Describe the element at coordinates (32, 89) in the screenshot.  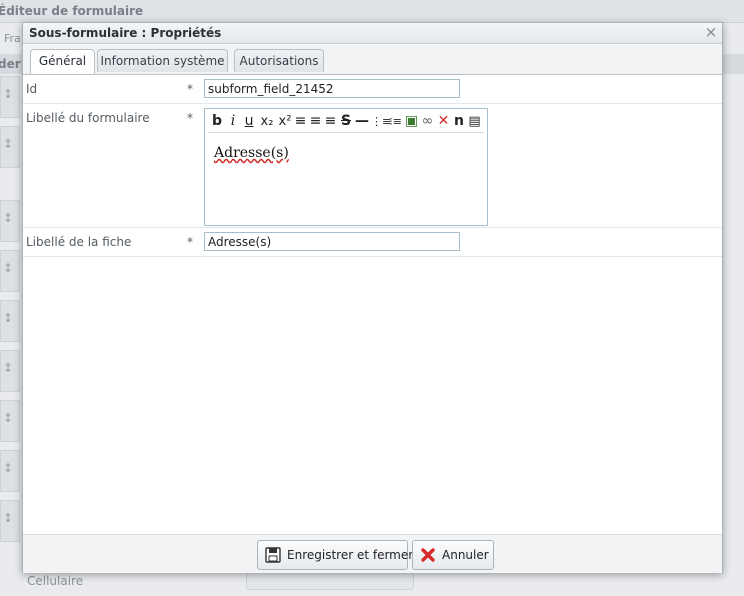
I see `field-label-id: Id` at that location.